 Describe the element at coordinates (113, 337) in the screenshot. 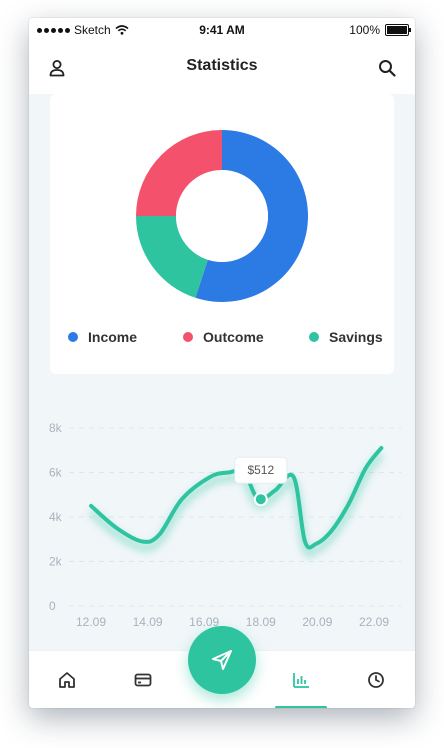

I see `legend-income-label: Income` at that location.